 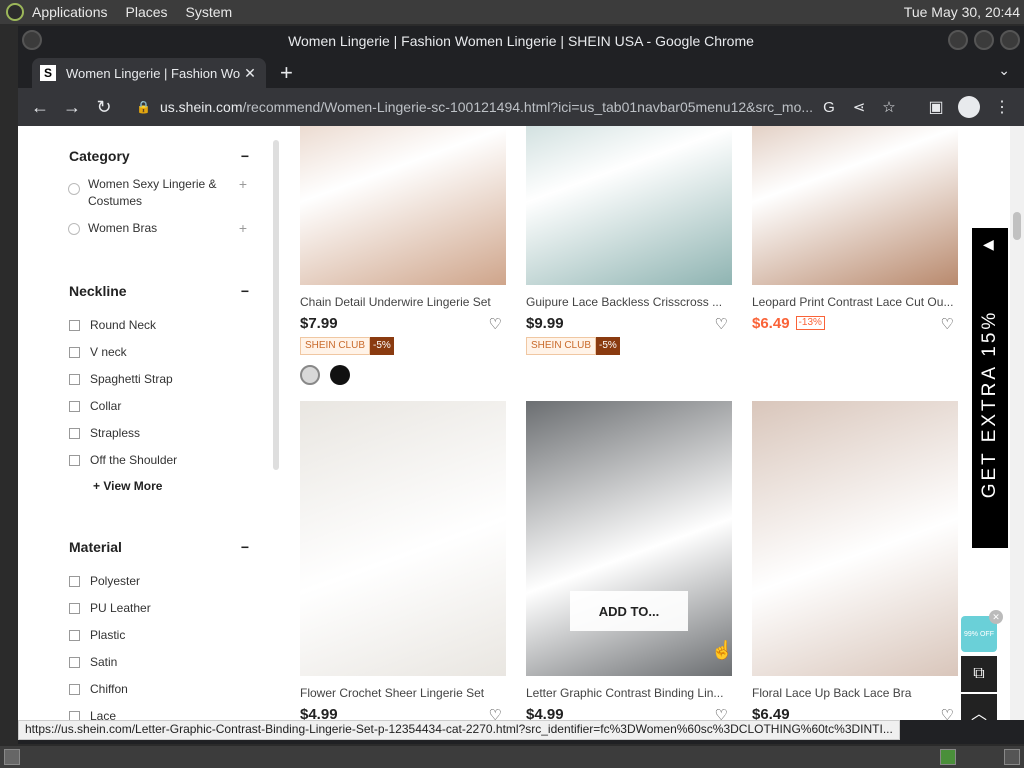 I want to click on filter-option: Satin, so click(x=159, y=662).